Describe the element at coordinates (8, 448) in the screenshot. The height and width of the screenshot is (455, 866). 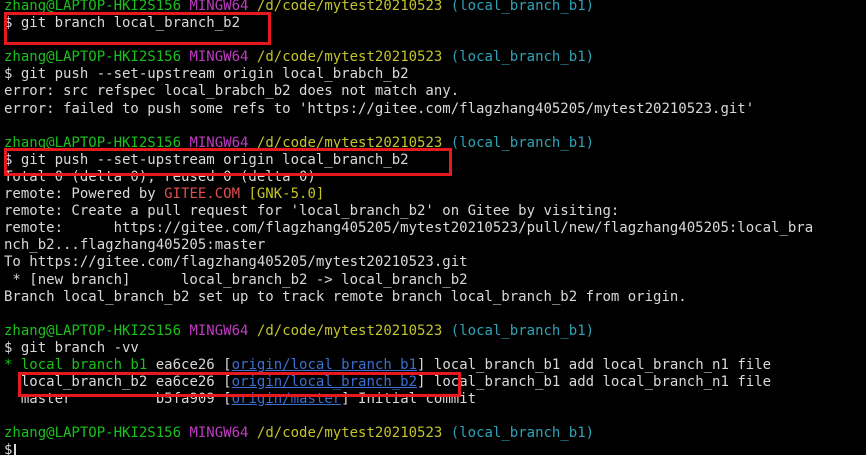
I see `prompt-dollar: $` at that location.